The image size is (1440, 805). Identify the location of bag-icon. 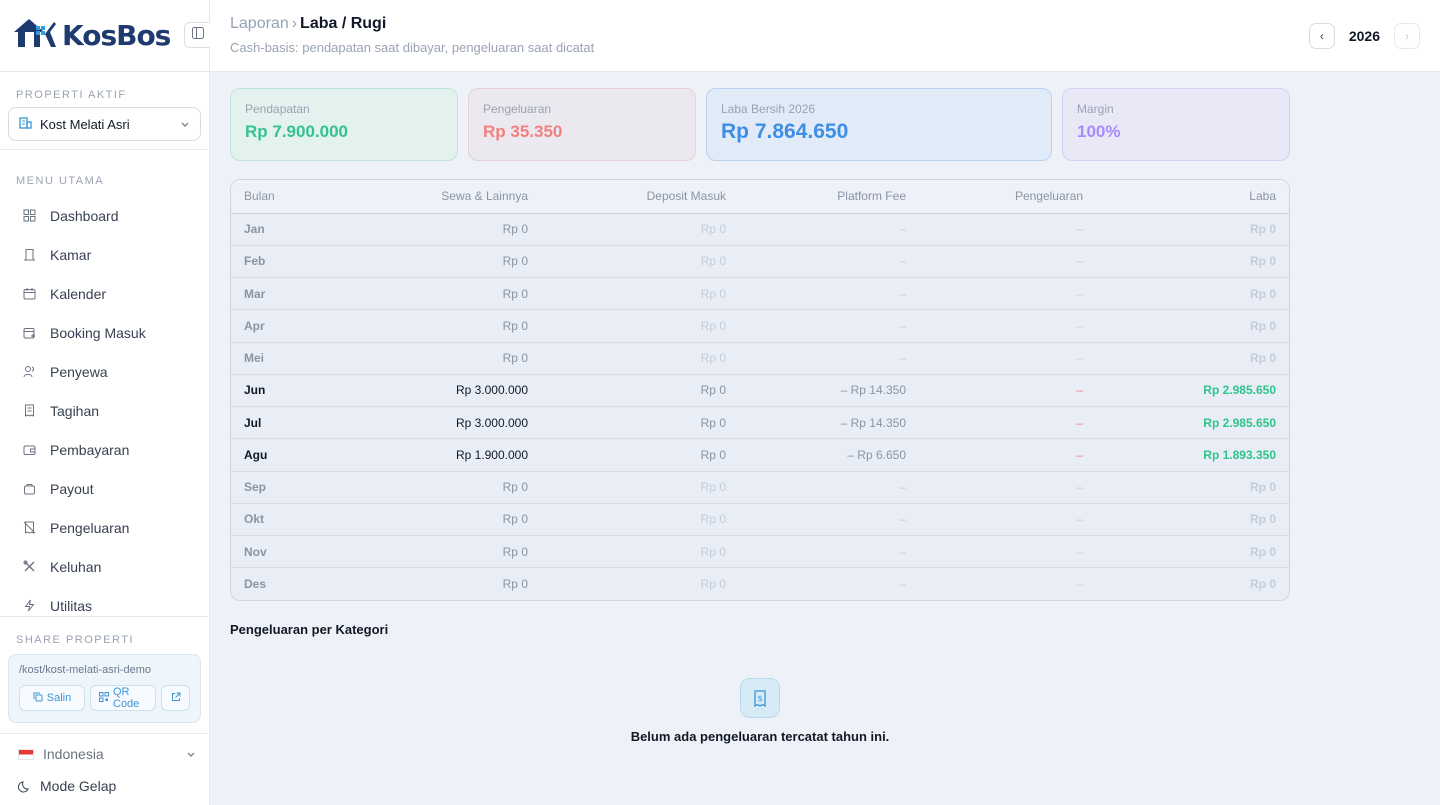
(29, 489).